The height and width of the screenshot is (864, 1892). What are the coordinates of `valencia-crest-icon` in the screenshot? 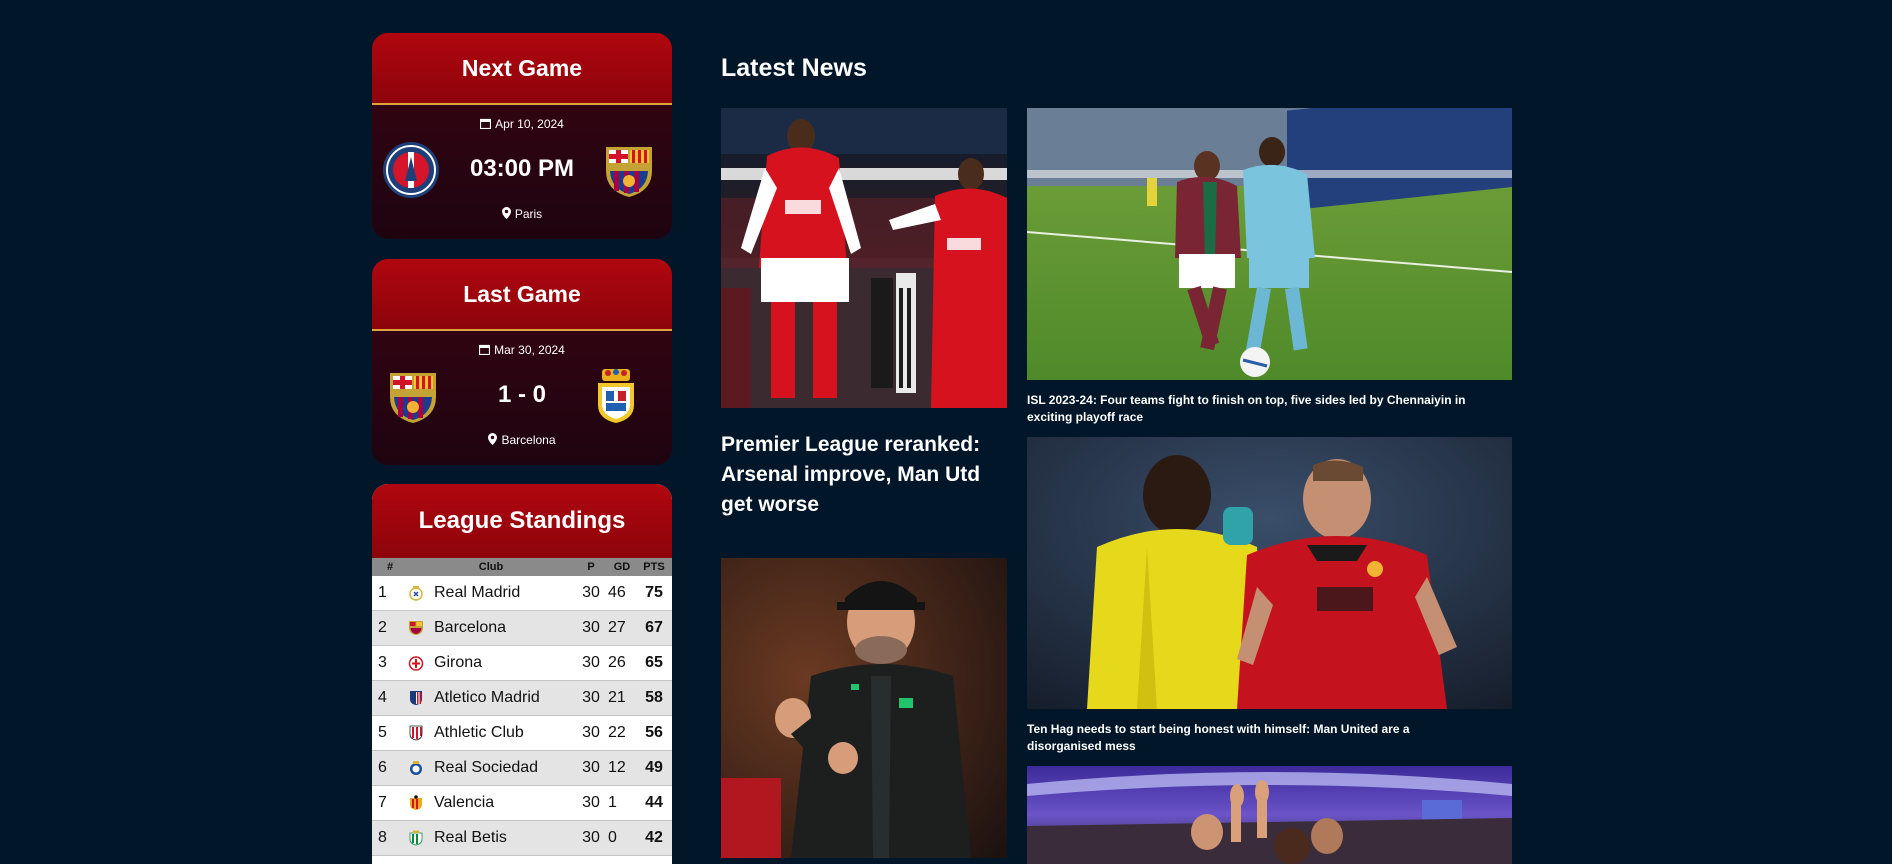 It's located at (416, 802).